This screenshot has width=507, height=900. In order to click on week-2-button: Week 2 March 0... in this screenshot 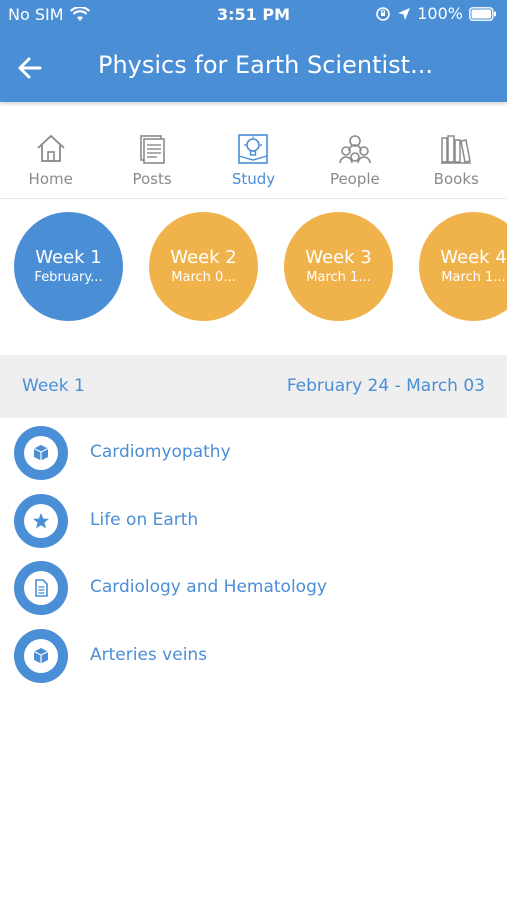, I will do `click(203, 266)`.